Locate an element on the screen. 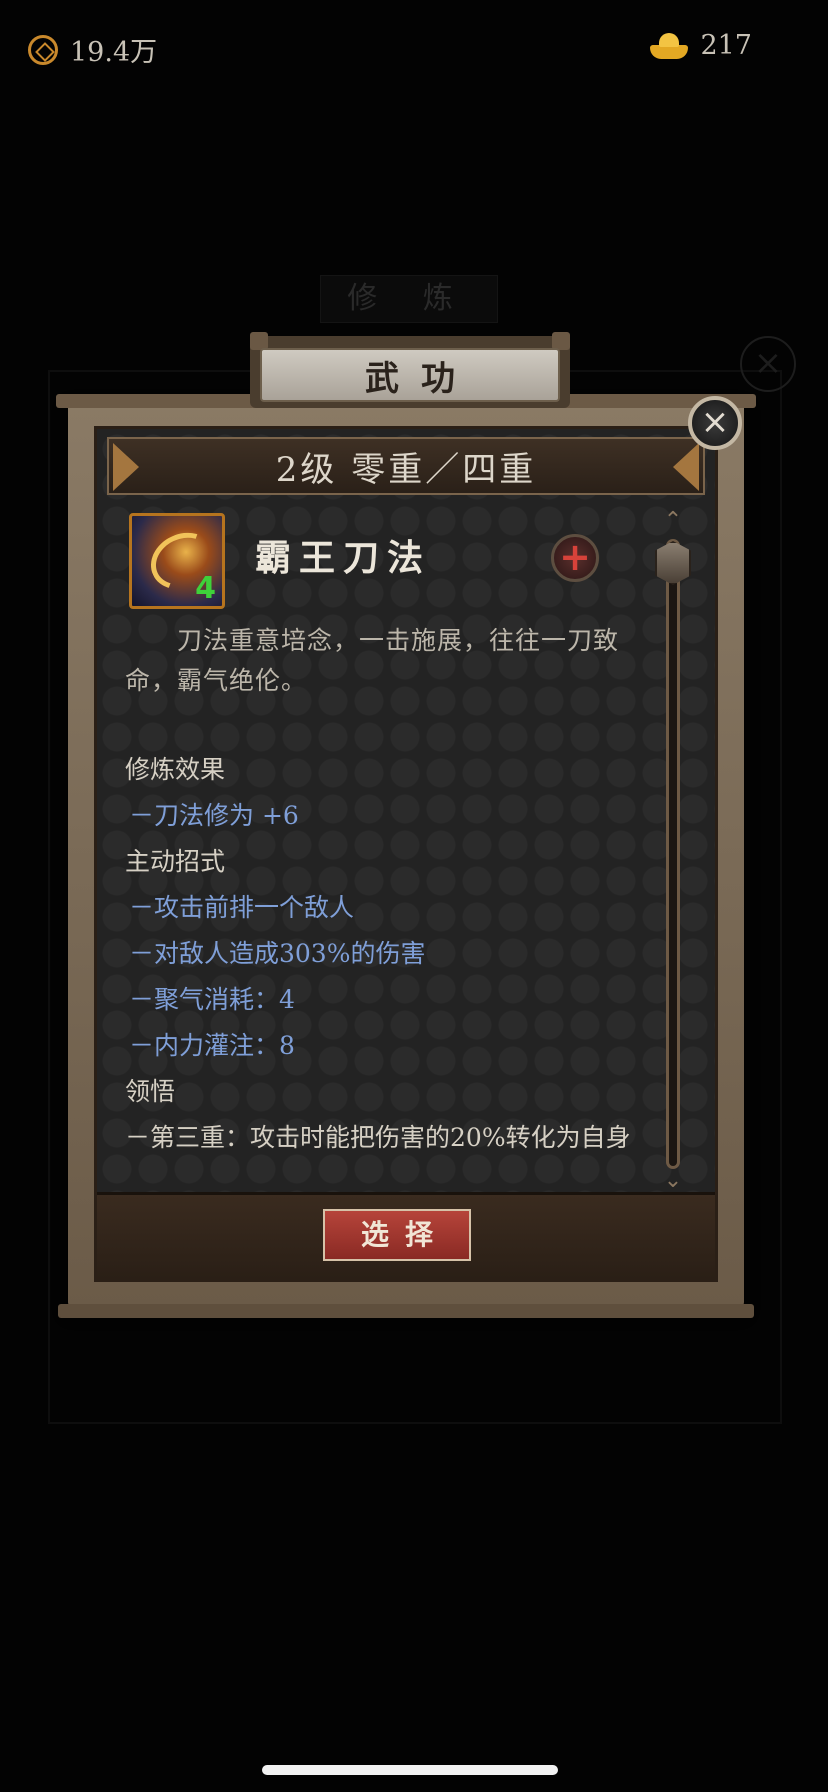 The width and height of the screenshot is (828, 1792). skill-level-badge: 4 is located at coordinates (205, 588).